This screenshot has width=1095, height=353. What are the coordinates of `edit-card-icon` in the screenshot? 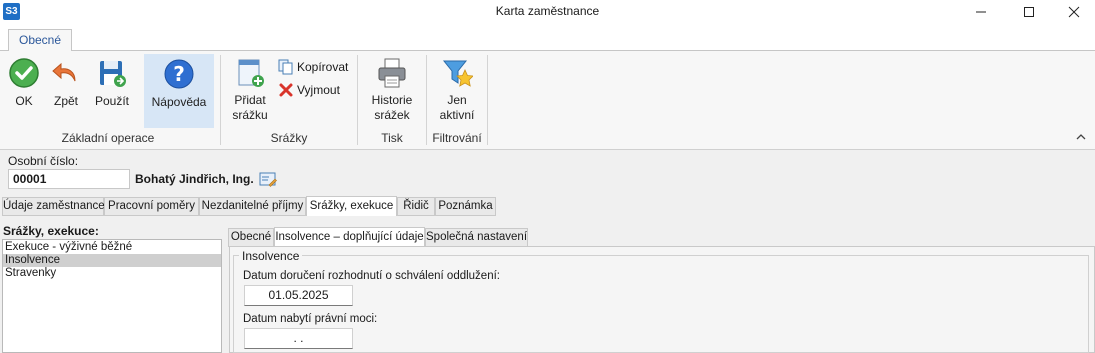 It's located at (268, 179).